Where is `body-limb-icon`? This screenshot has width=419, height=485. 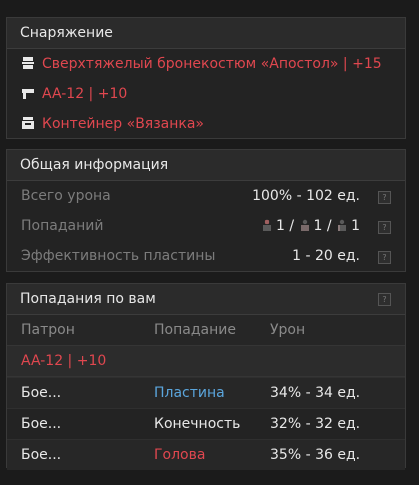 body-limb-icon is located at coordinates (342, 225).